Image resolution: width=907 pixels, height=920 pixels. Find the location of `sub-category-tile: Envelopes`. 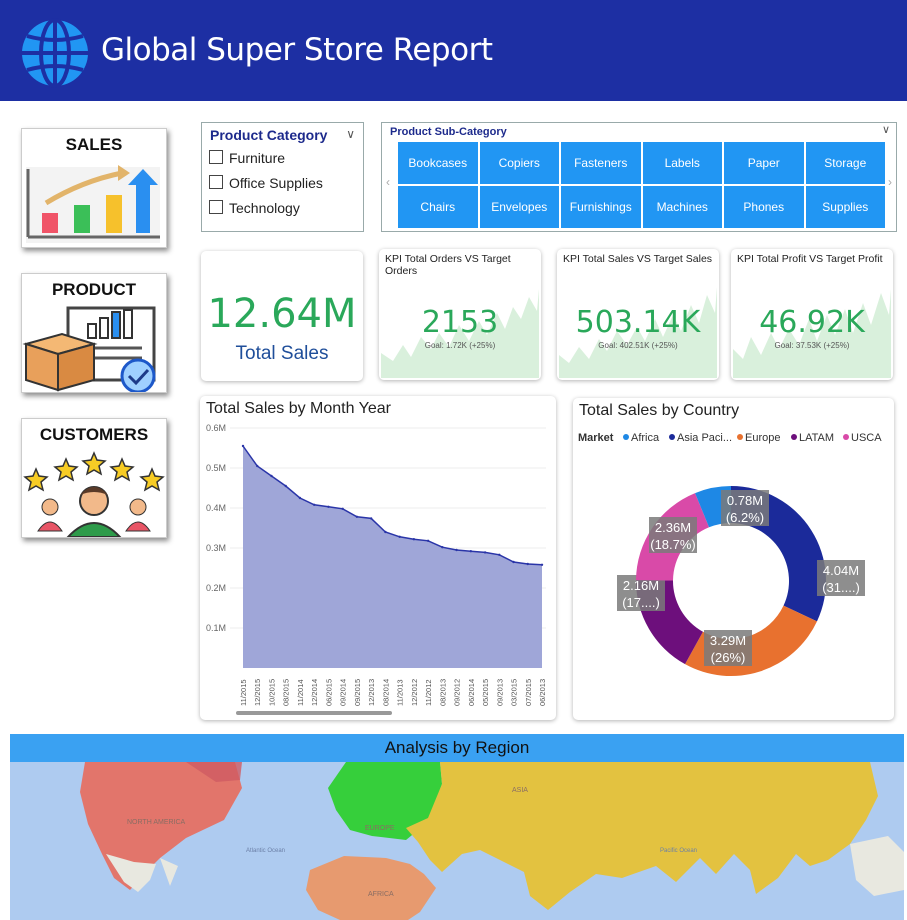

sub-category-tile: Envelopes is located at coordinates (519, 207).